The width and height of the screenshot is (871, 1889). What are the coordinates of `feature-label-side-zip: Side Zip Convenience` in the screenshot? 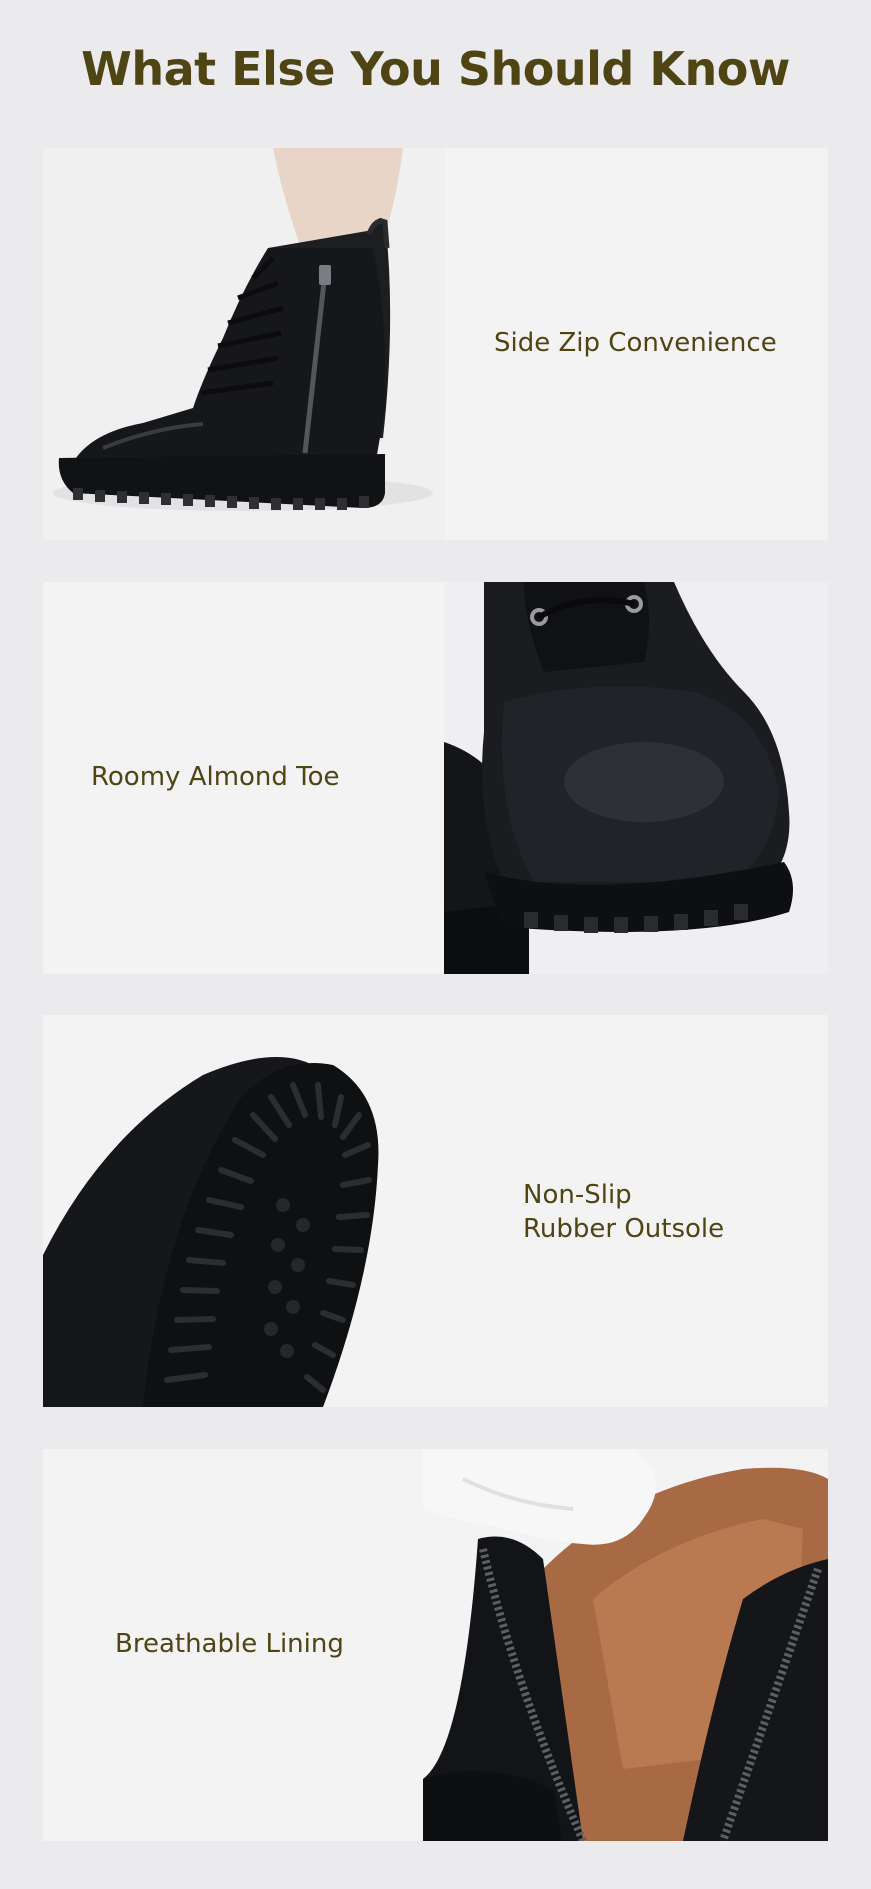 It's located at (635, 343).